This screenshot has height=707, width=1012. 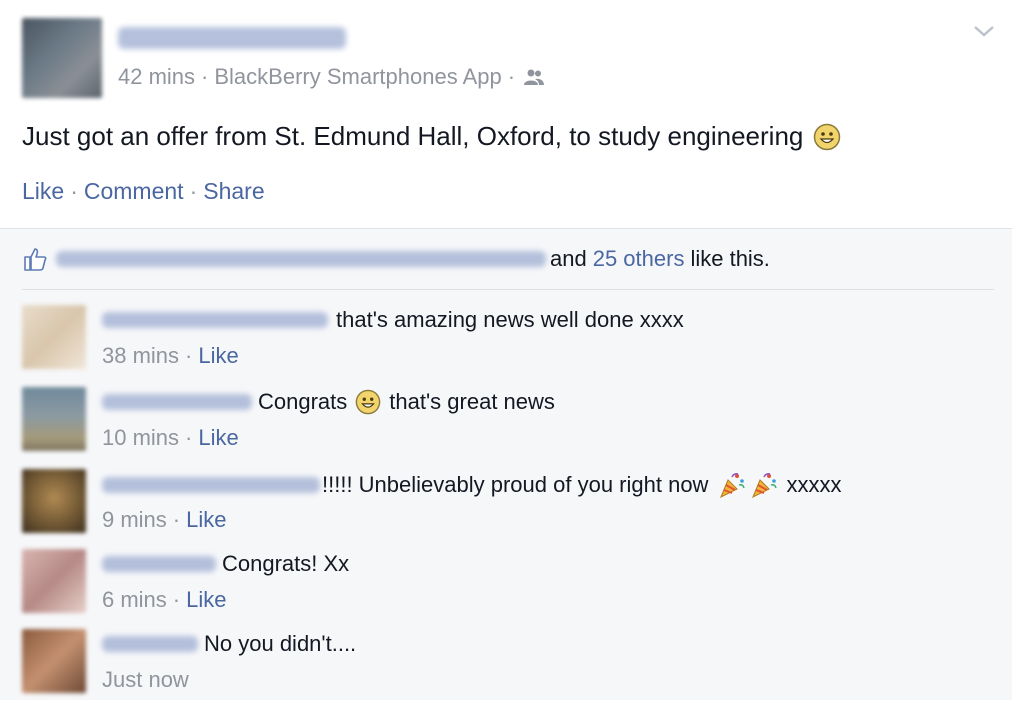 What do you see at coordinates (62, 58) in the screenshot?
I see `author-avatar` at bounding box center [62, 58].